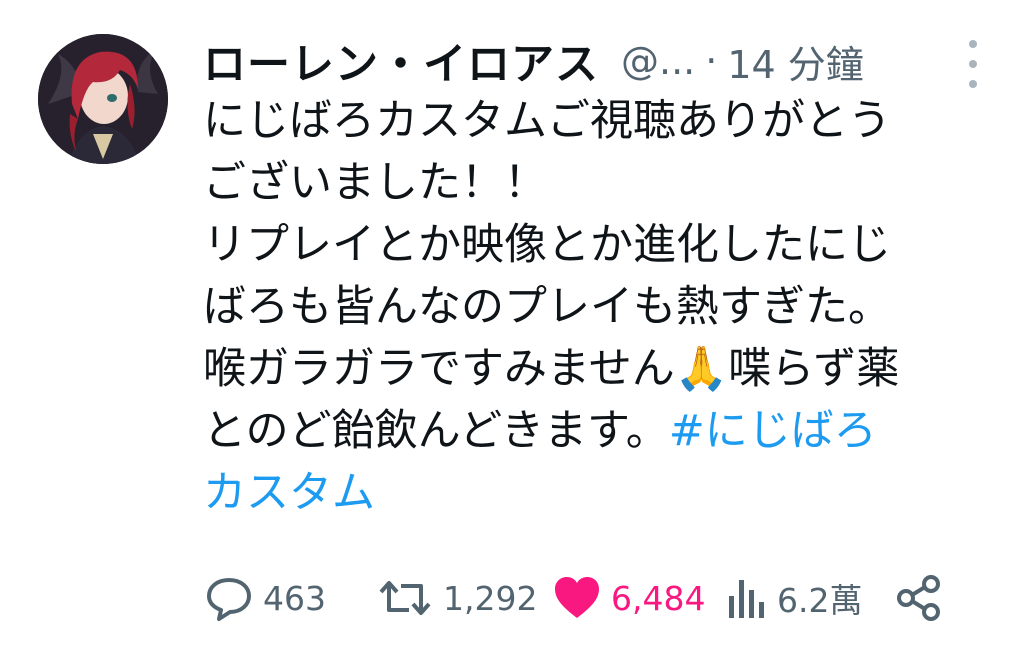  Describe the element at coordinates (658, 598) in the screenshot. I see `like-count: 6,484` at that location.